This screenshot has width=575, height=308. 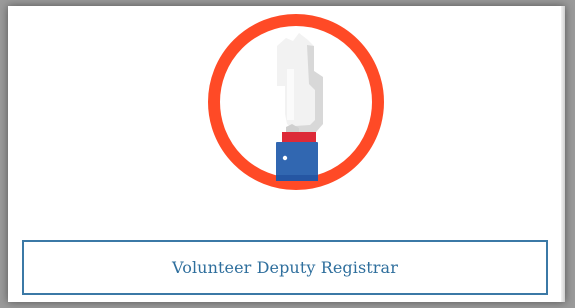 What do you see at coordinates (563, 154) in the screenshot?
I see `card-edge` at bounding box center [563, 154].